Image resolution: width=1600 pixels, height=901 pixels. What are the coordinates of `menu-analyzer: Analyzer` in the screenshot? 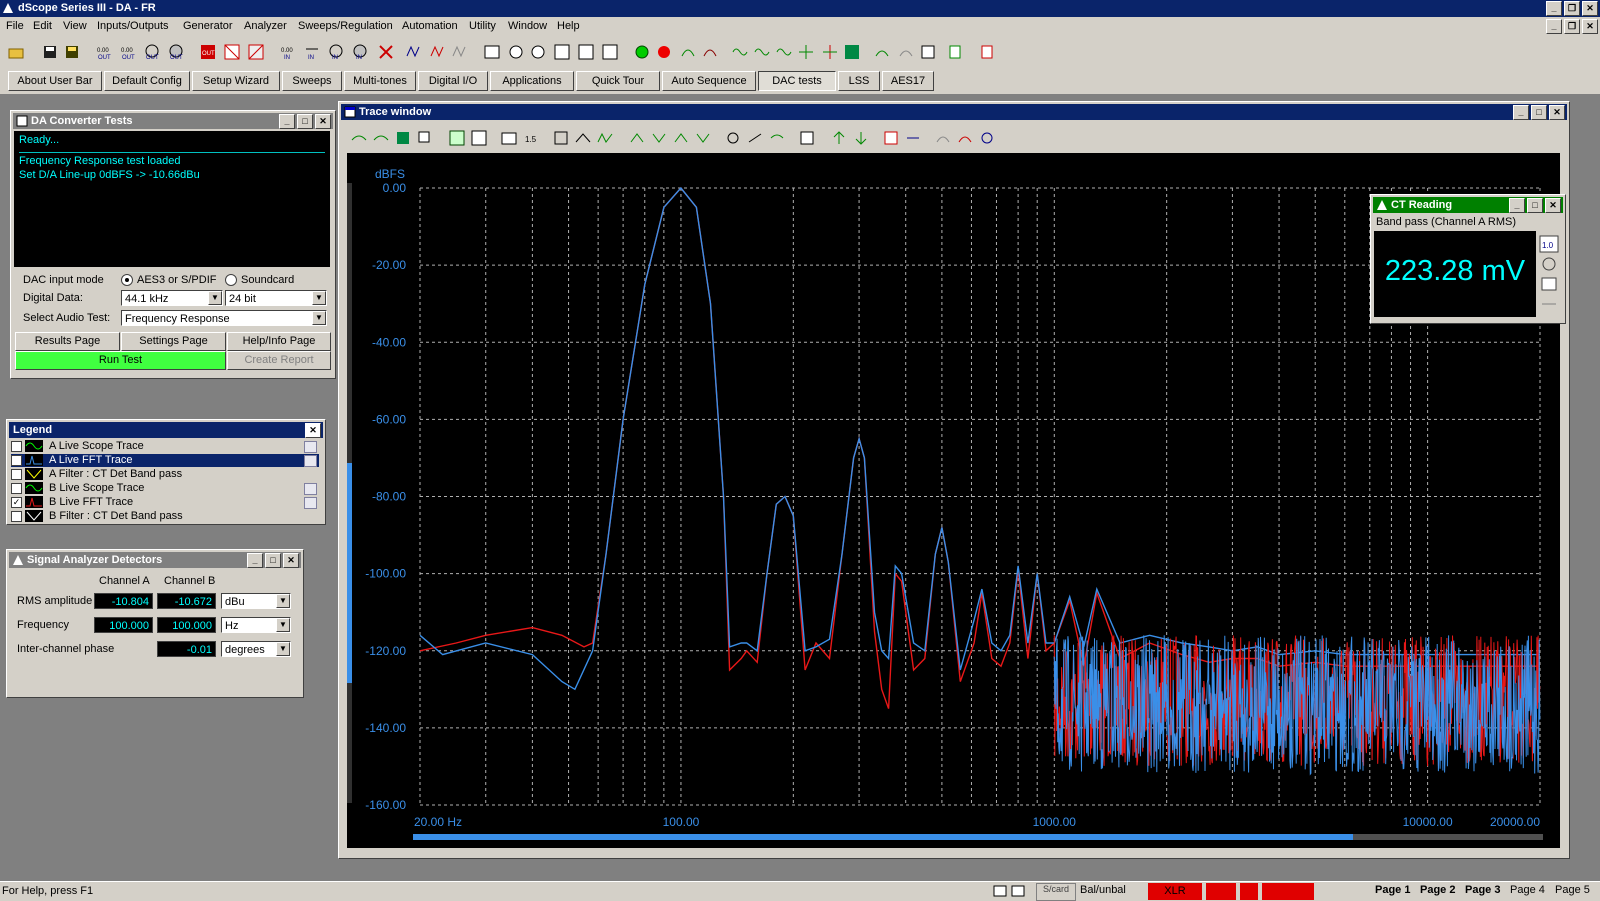 It's located at (265, 26).